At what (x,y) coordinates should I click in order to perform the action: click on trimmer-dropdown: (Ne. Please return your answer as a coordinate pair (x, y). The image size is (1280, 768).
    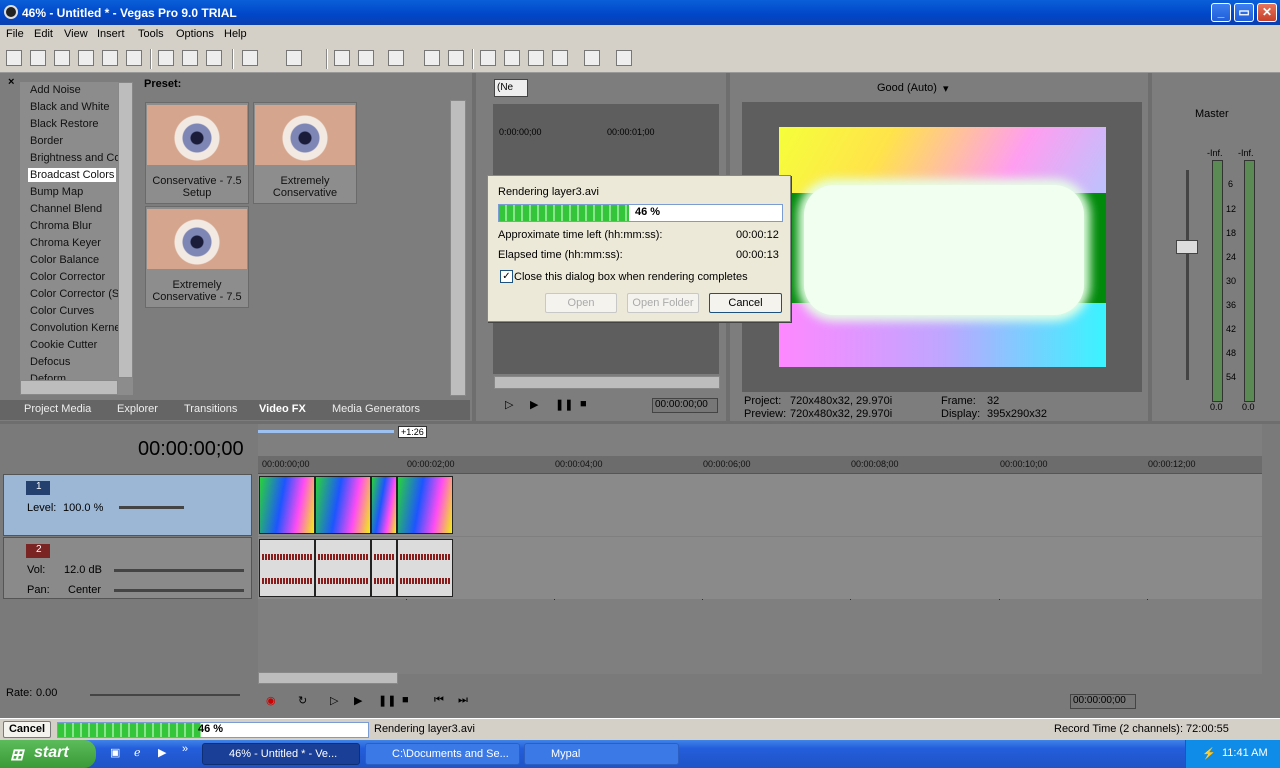
    Looking at the image, I should click on (511, 88).